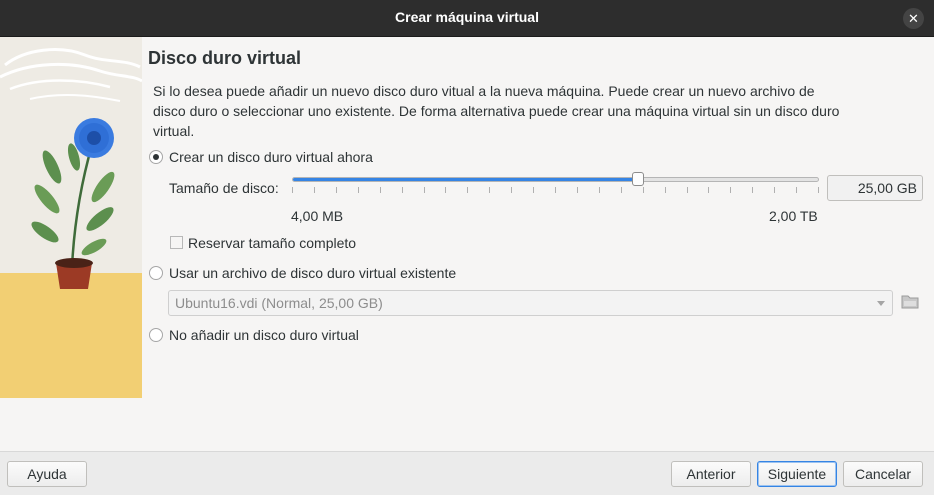  I want to click on next-button: Siguiente, so click(797, 474).